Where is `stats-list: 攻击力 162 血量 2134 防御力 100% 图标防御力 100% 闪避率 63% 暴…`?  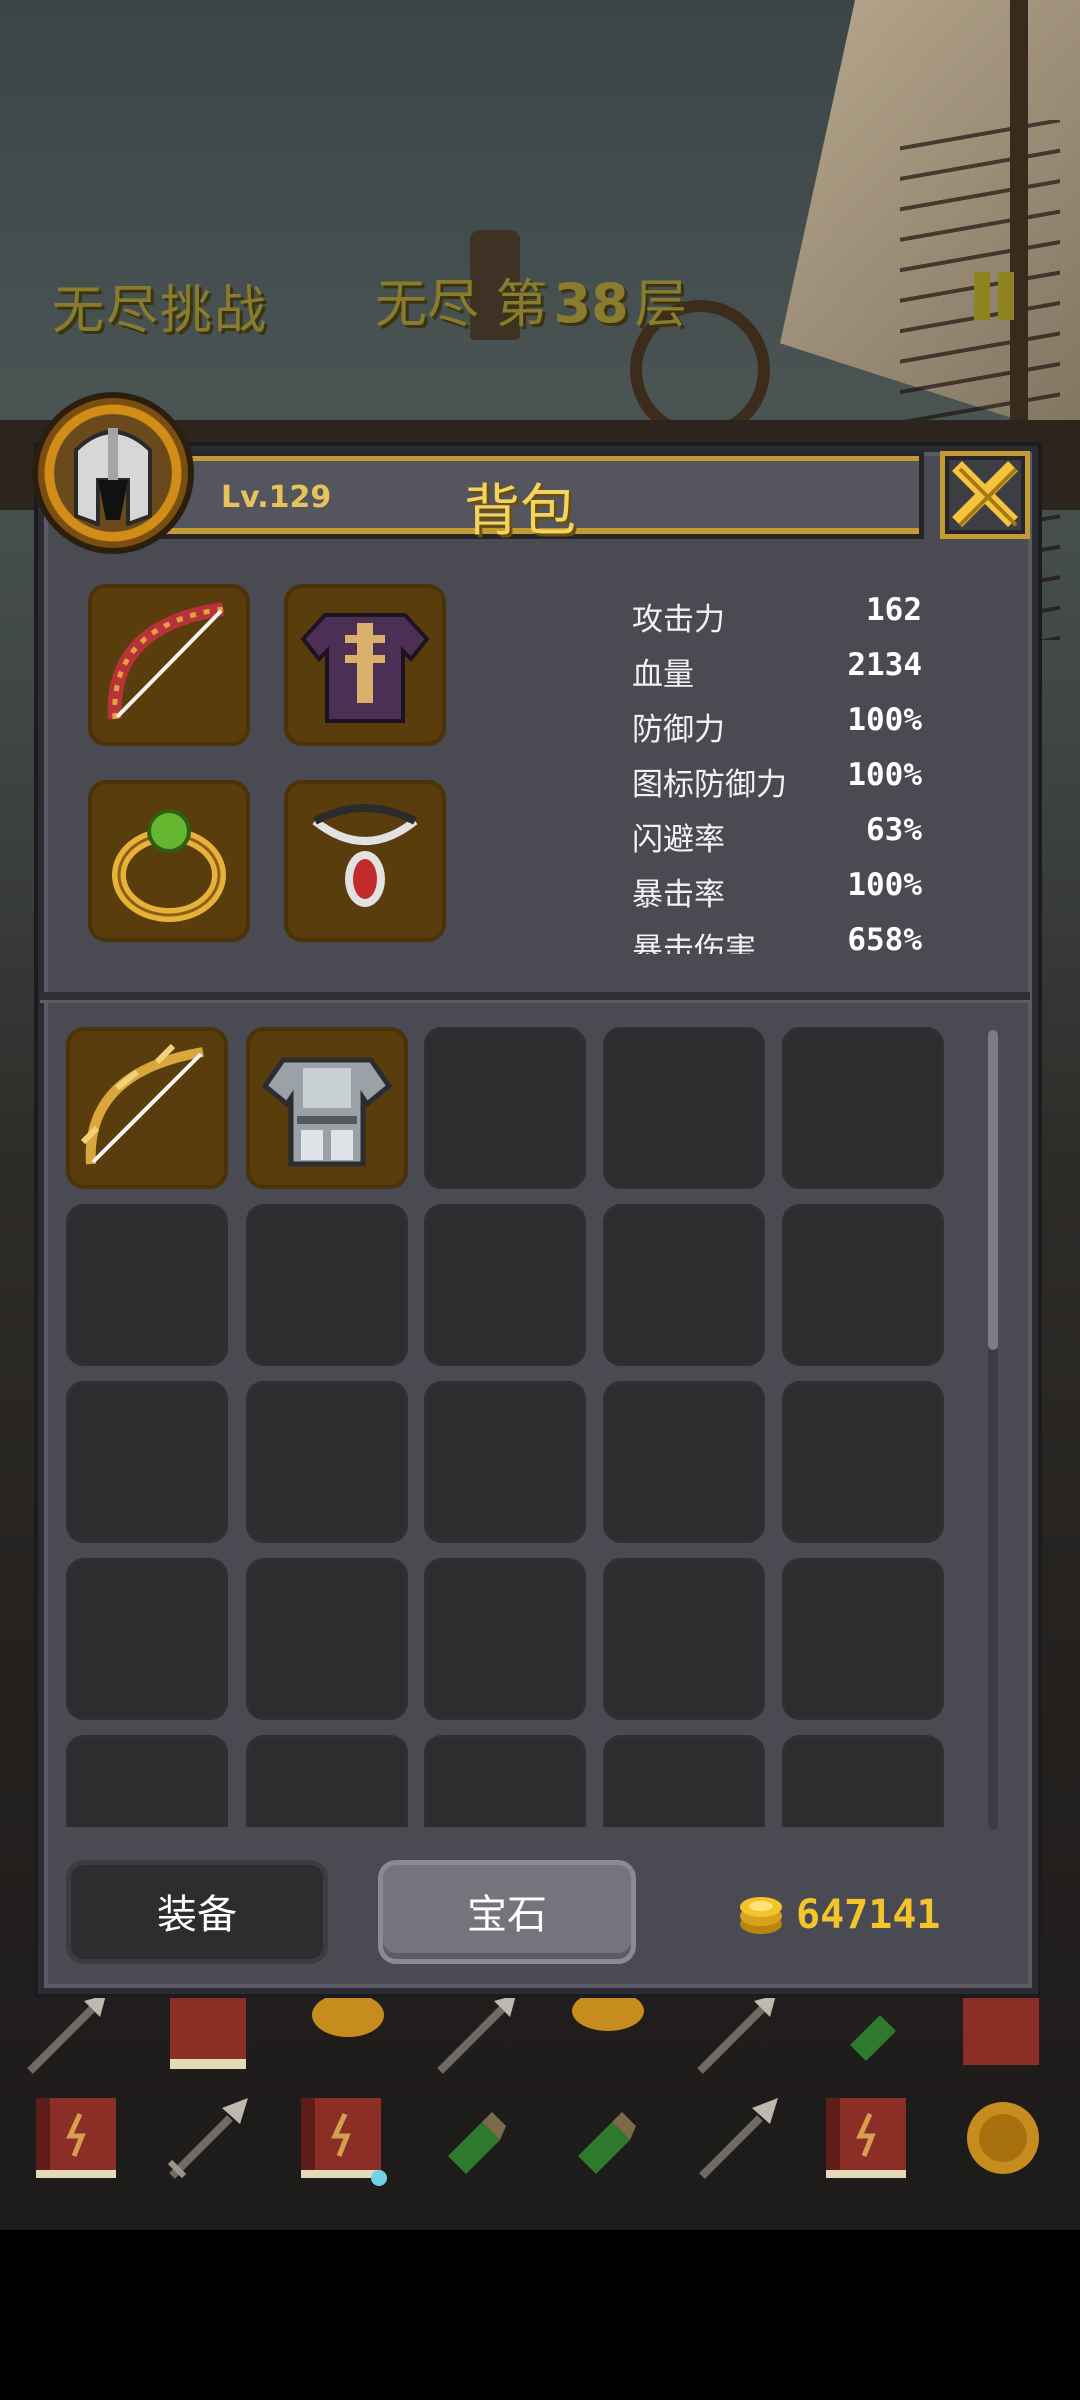
stats-list: 攻击力 162 血量 2134 防御力 100% 图标防御力 100% 闪避率 63% 暴… is located at coordinates (777, 771).